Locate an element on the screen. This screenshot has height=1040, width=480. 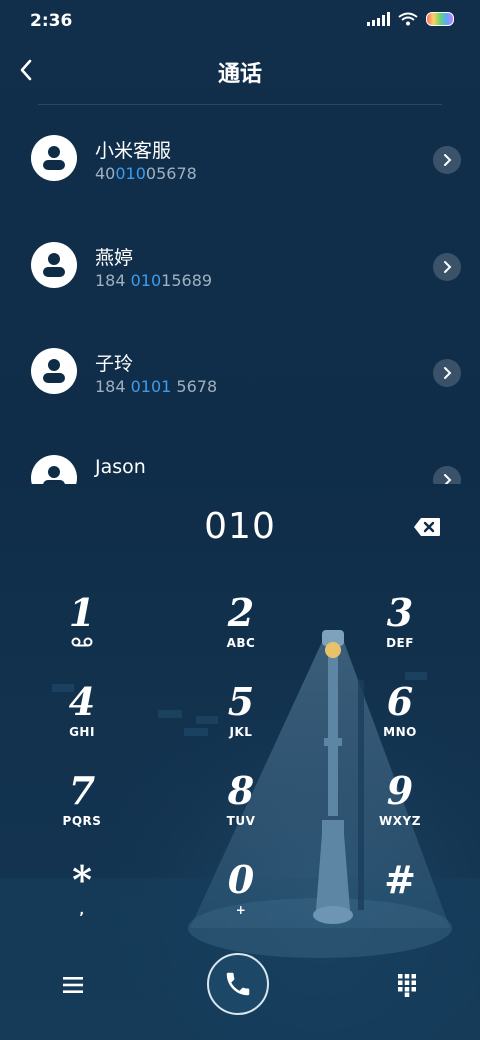
contact-name: 子玲 is located at coordinates (114, 364).